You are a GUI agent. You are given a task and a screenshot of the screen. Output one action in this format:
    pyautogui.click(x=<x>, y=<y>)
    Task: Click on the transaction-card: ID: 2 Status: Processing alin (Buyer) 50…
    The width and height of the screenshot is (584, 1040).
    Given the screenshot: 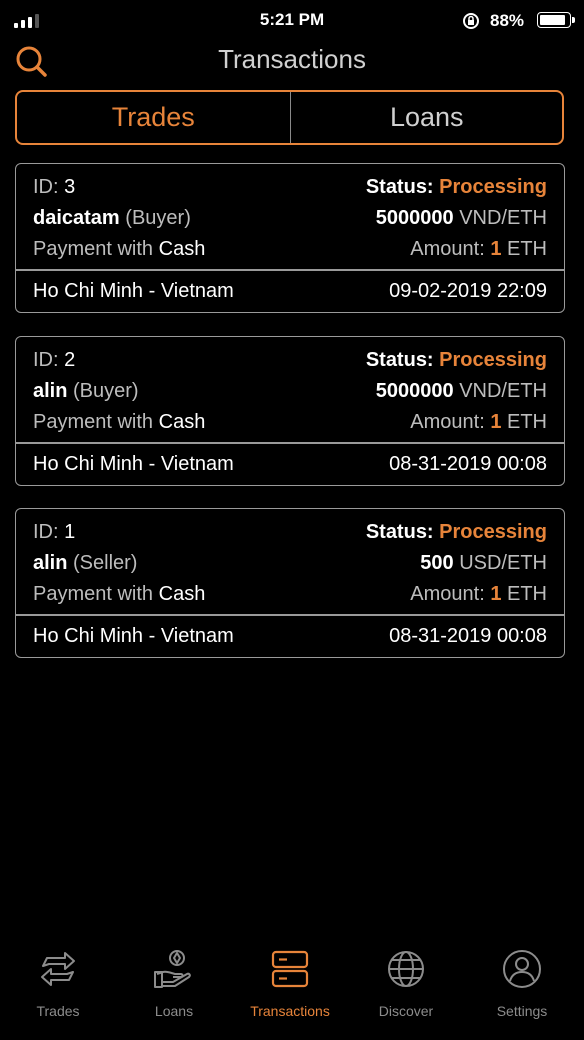 What is the action you would take?
    pyautogui.click(x=290, y=411)
    